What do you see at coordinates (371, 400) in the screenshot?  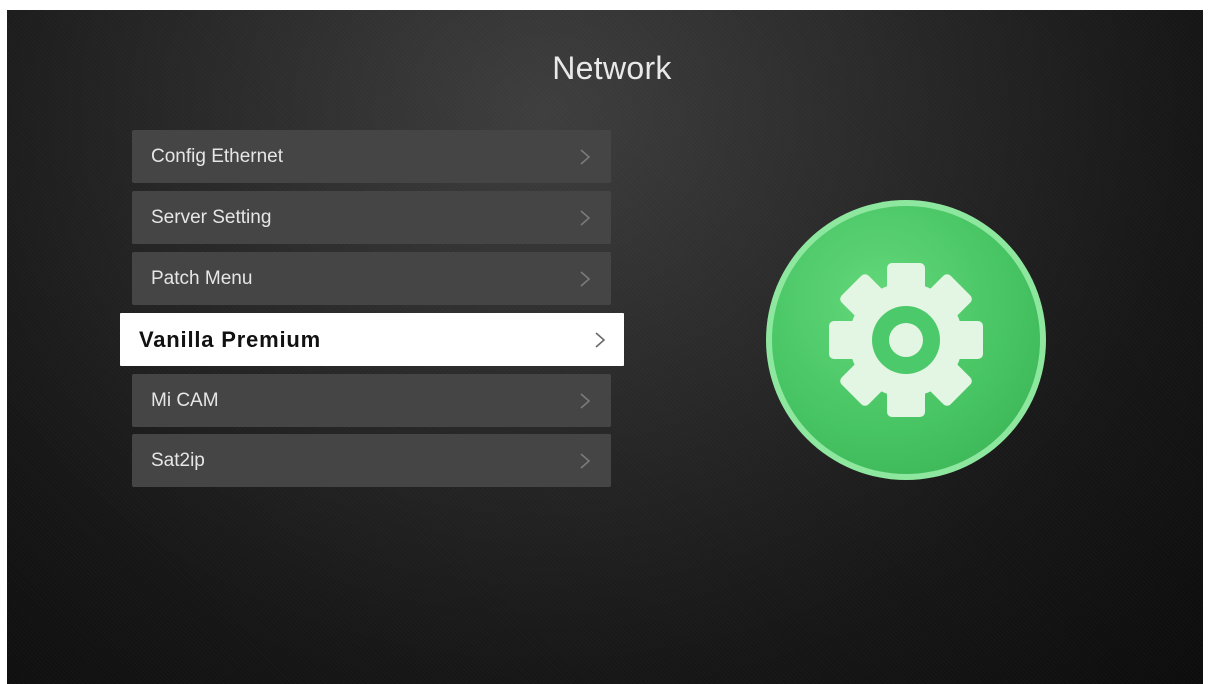 I see `menu-item-mi-cam: Mi CAM` at bounding box center [371, 400].